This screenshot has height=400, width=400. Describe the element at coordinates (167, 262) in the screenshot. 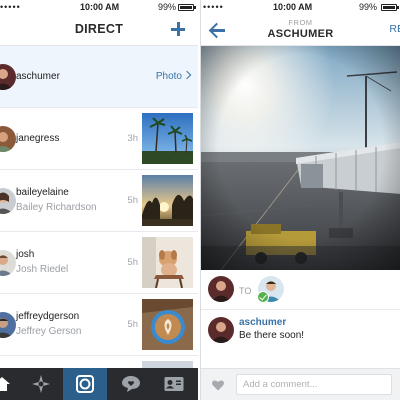

I see `dog-on-chair-photo` at that location.